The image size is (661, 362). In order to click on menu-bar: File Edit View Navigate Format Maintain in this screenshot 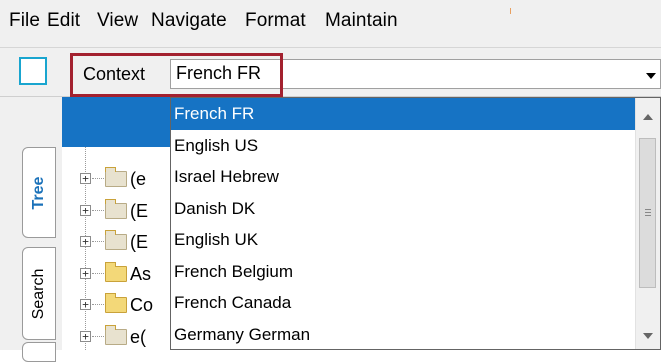, I will do `click(330, 24)`.